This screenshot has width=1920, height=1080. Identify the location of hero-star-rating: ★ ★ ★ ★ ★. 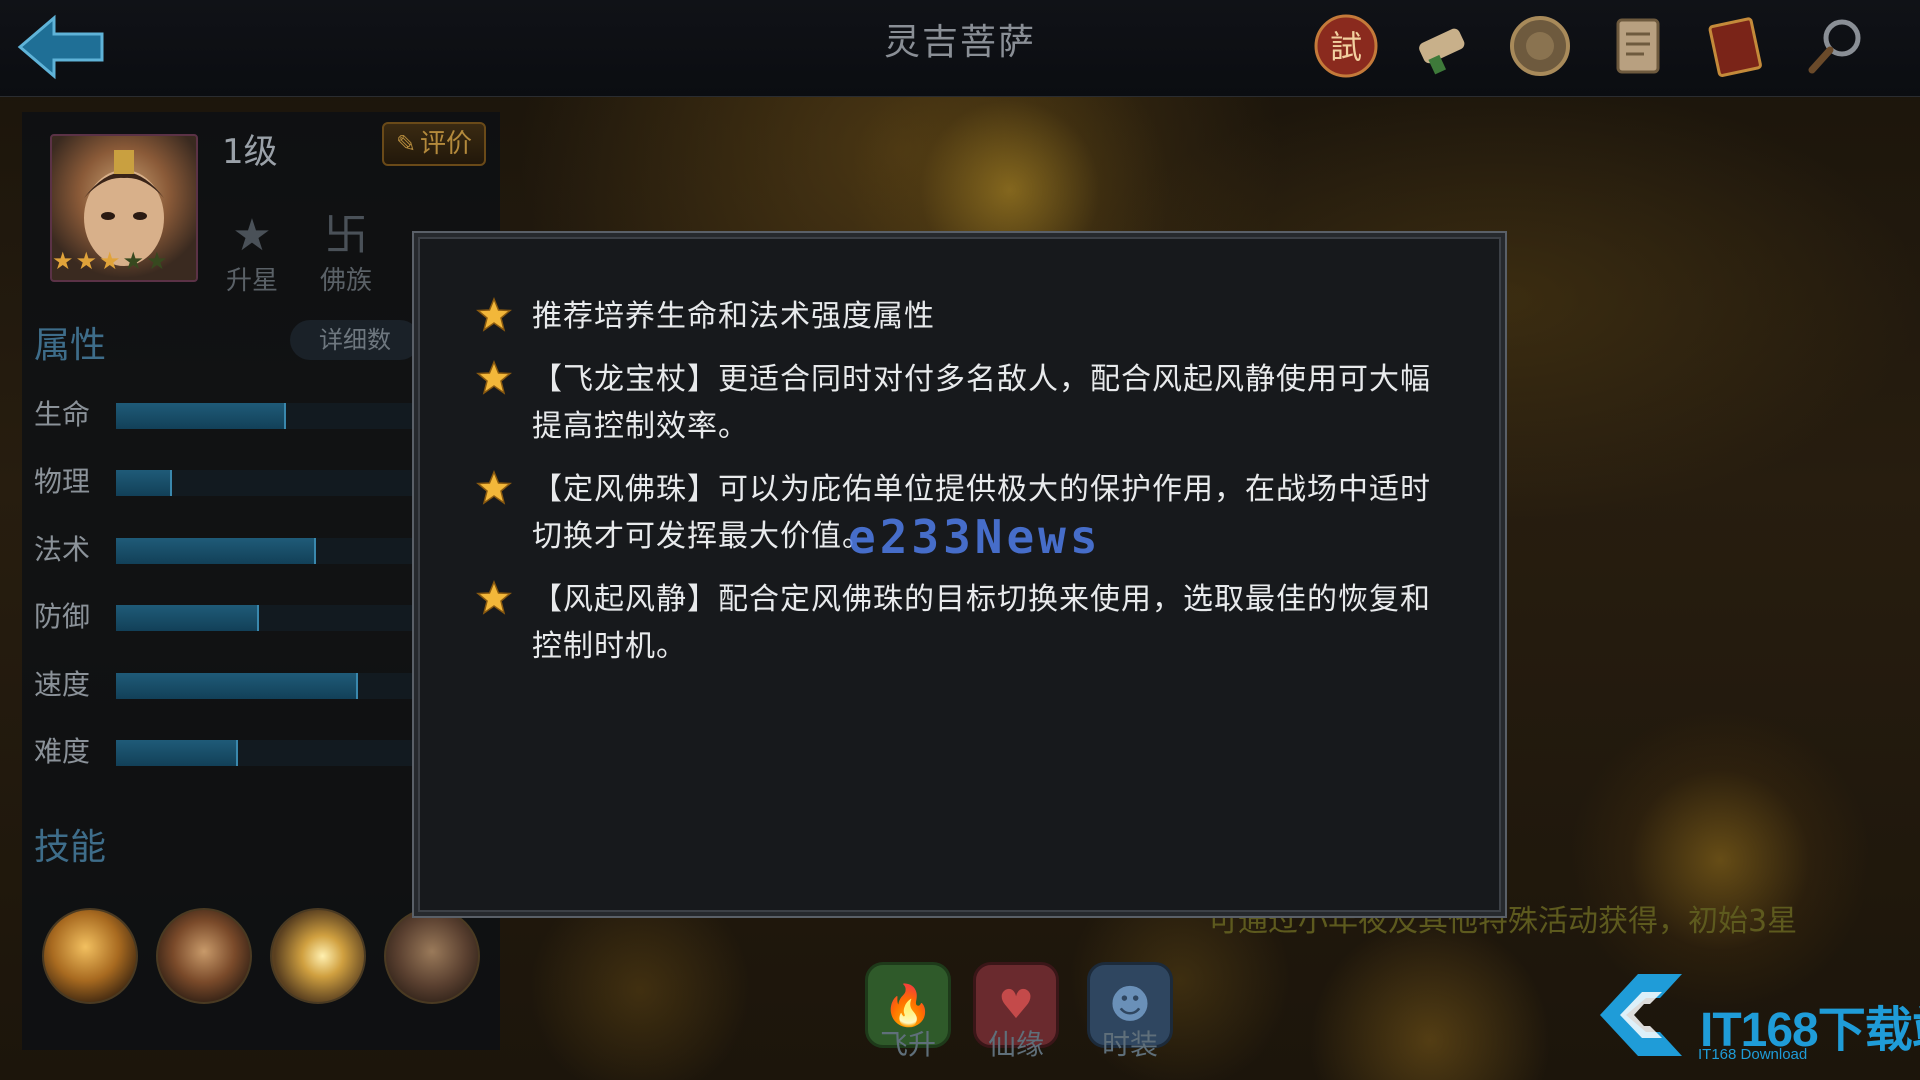
(122, 261).